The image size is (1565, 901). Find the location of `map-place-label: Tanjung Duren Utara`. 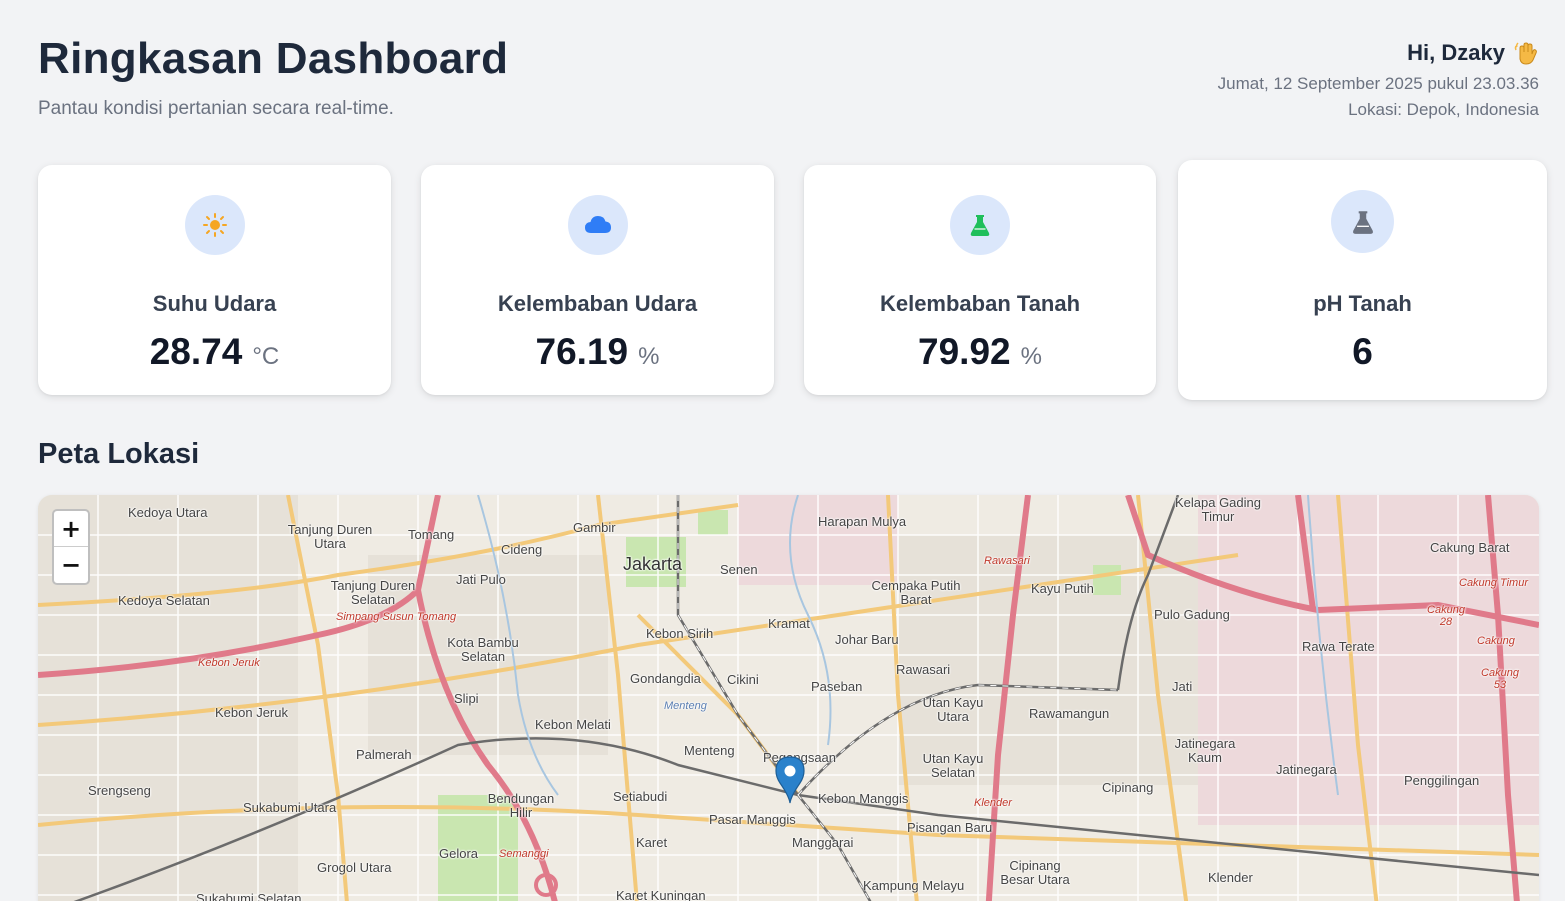

map-place-label: Tanjung Duren Utara is located at coordinates (330, 537).